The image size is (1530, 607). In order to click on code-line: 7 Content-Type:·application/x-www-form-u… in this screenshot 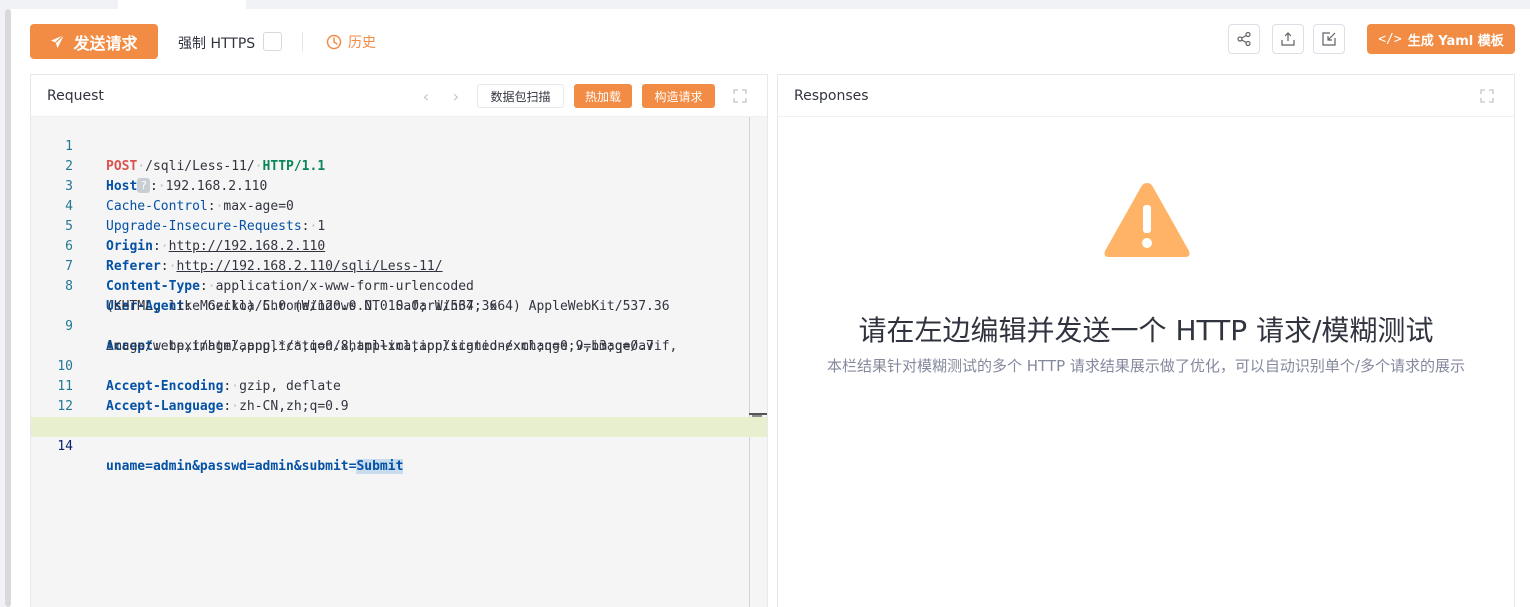, I will do `click(399, 265)`.